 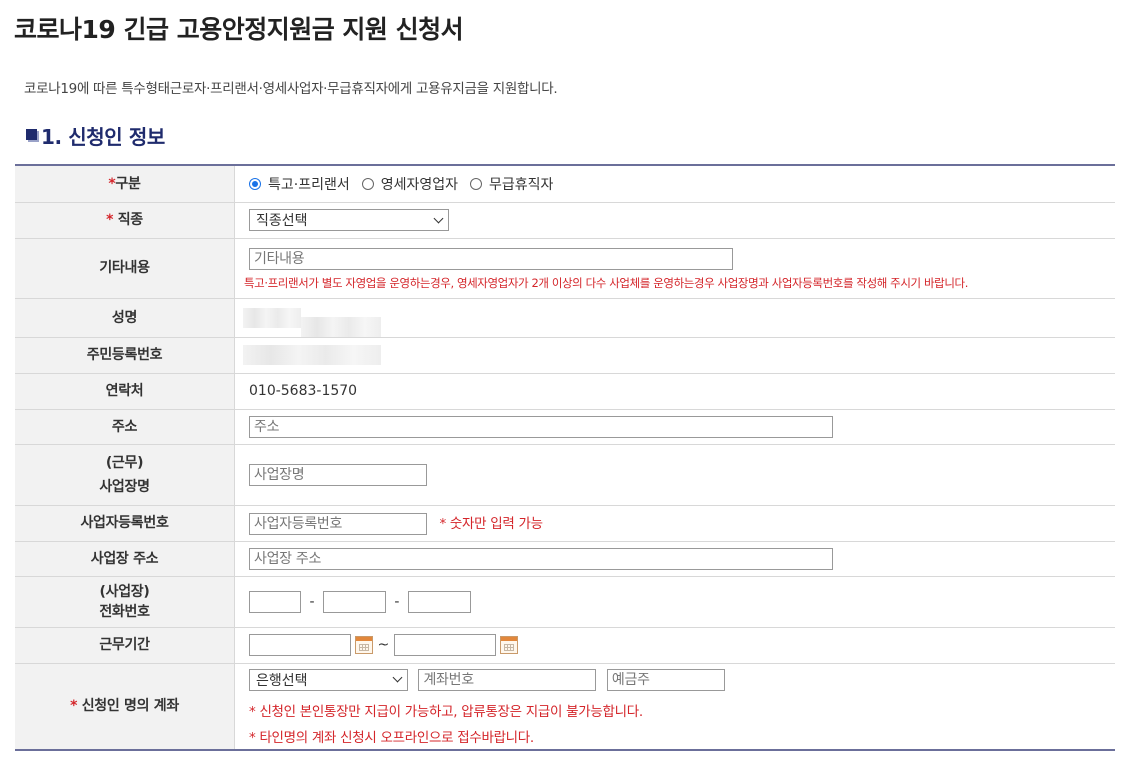 I want to click on label-workplace-line1: (근무), so click(x=124, y=462).